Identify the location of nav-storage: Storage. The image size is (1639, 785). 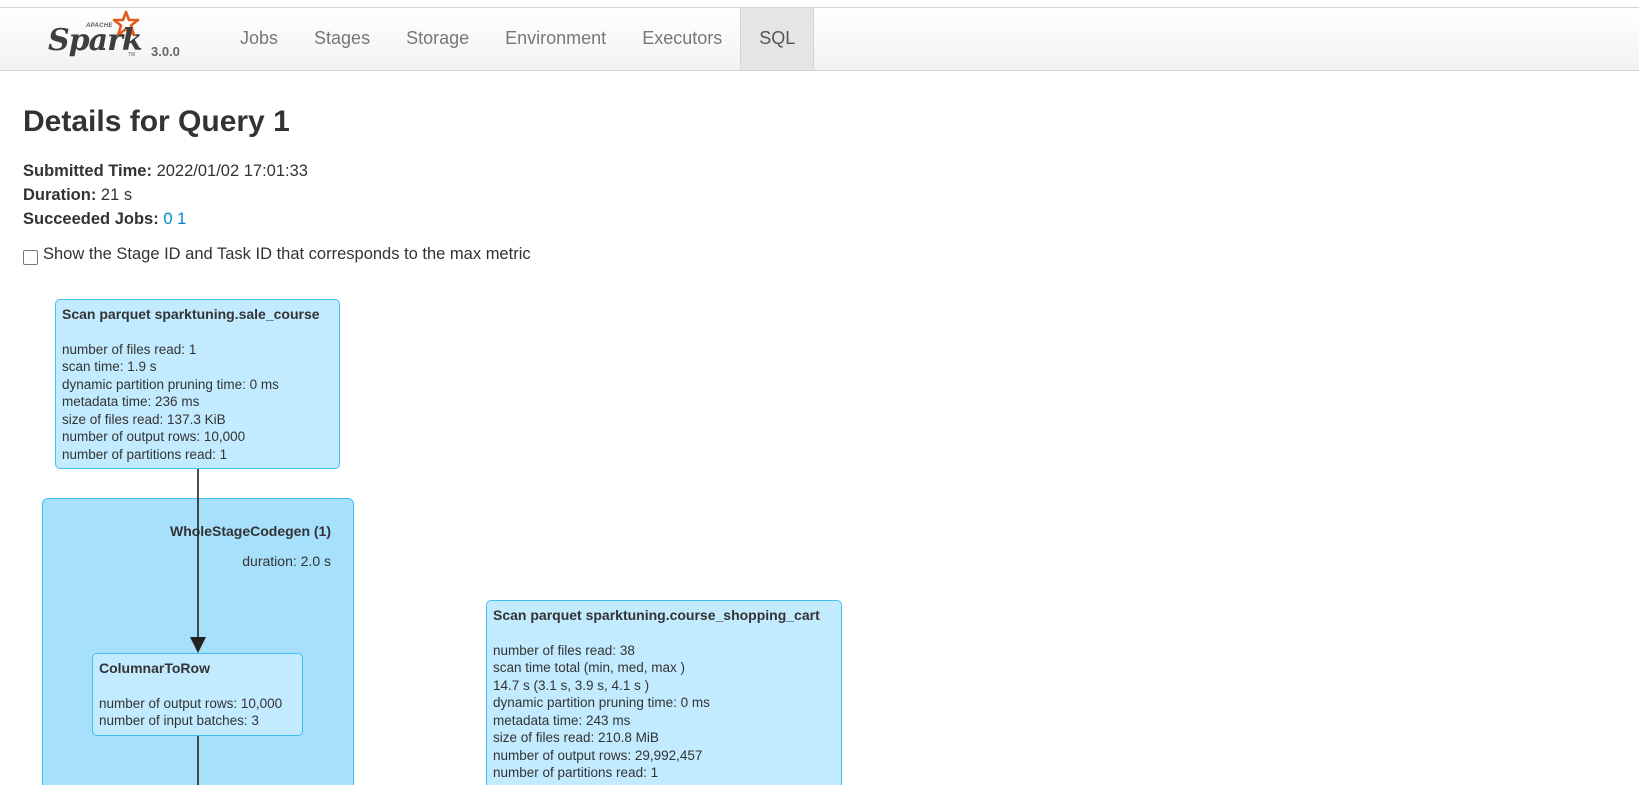
(437, 39).